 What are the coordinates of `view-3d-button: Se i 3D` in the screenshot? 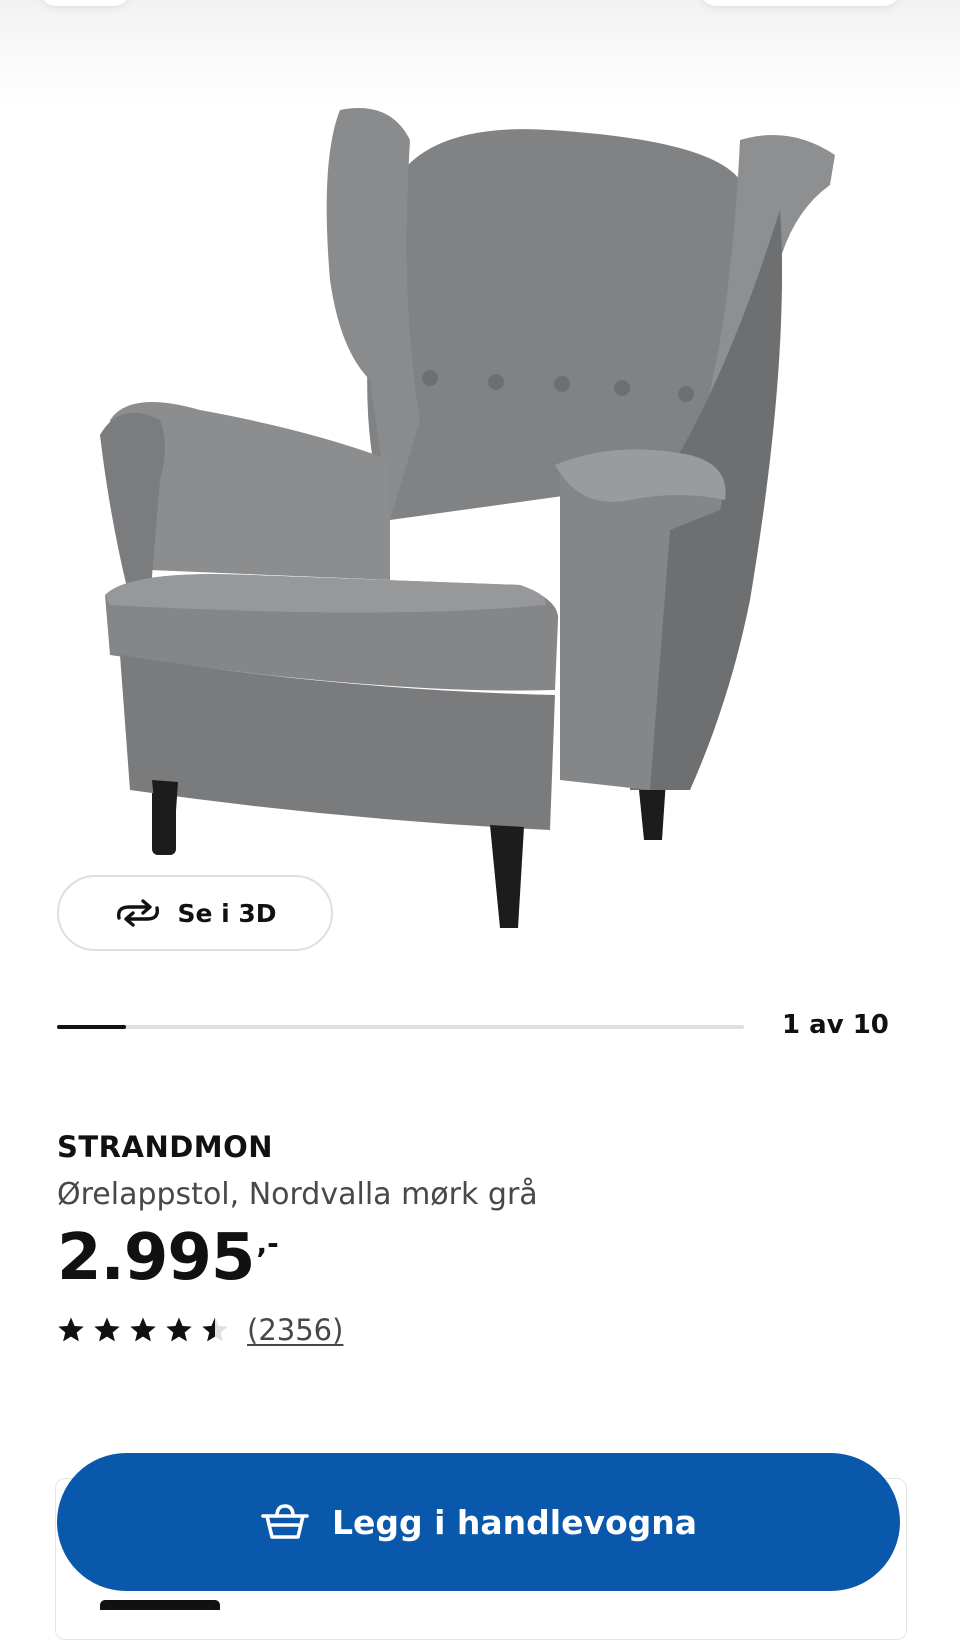 It's located at (195, 913).